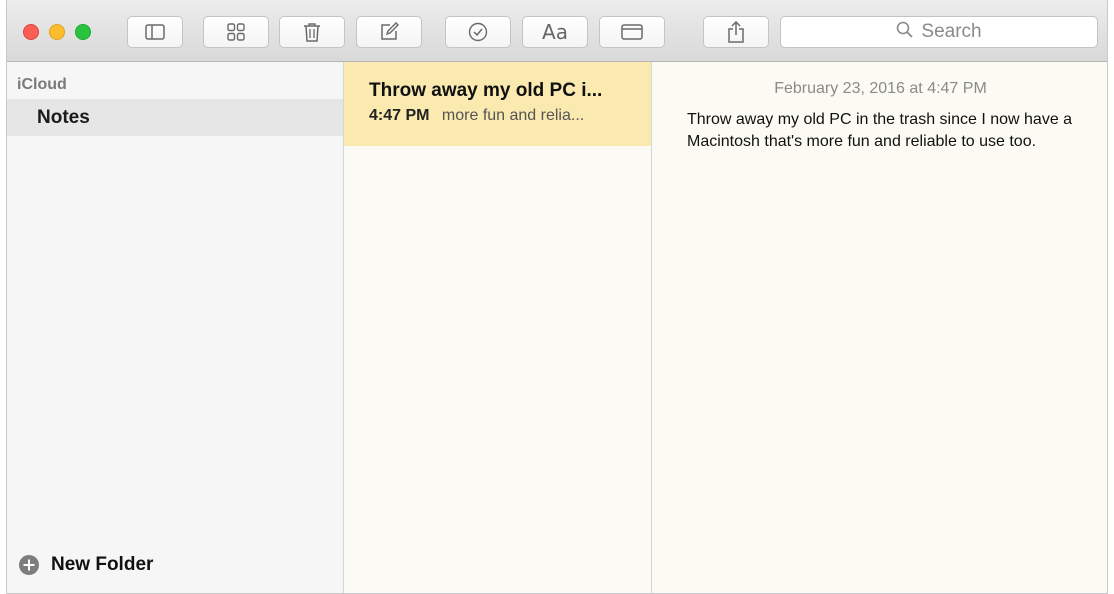 Image resolution: width=1114 pixels, height=594 pixels. I want to click on new-folder-button: New Folder, so click(86, 565).